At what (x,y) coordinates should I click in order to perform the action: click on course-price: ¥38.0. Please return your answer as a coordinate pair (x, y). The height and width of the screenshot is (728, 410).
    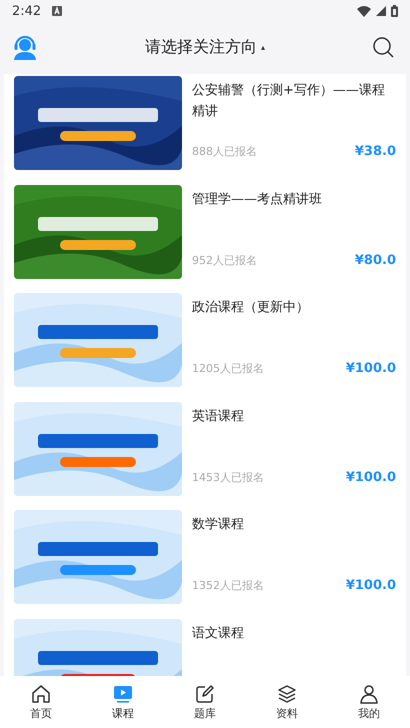
    Looking at the image, I should click on (375, 151).